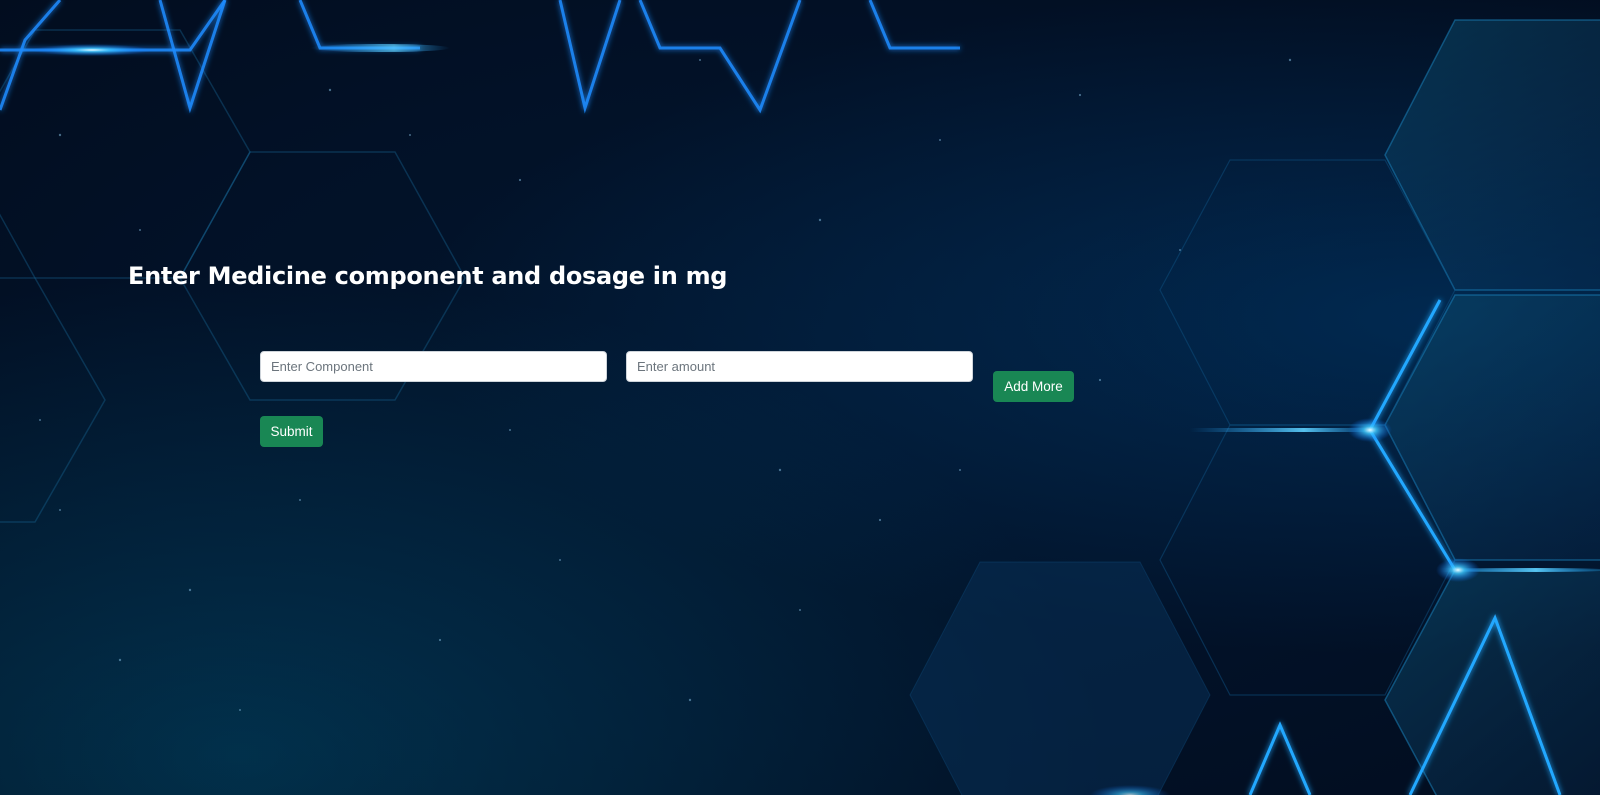 Image resolution: width=1600 pixels, height=795 pixels. I want to click on component-input, so click(433, 366).